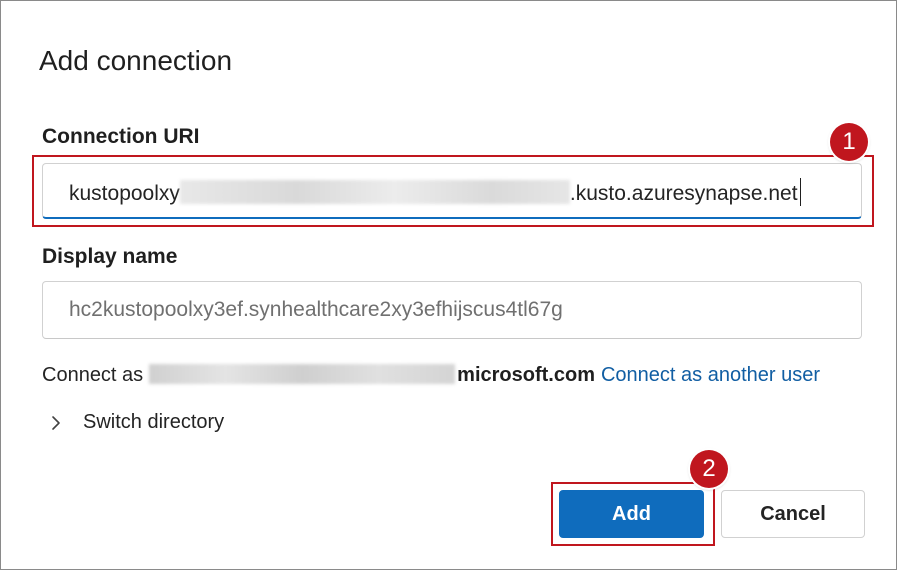 The height and width of the screenshot is (570, 897). What do you see at coordinates (93, 375) in the screenshot?
I see `connect-as-text: Connect as` at bounding box center [93, 375].